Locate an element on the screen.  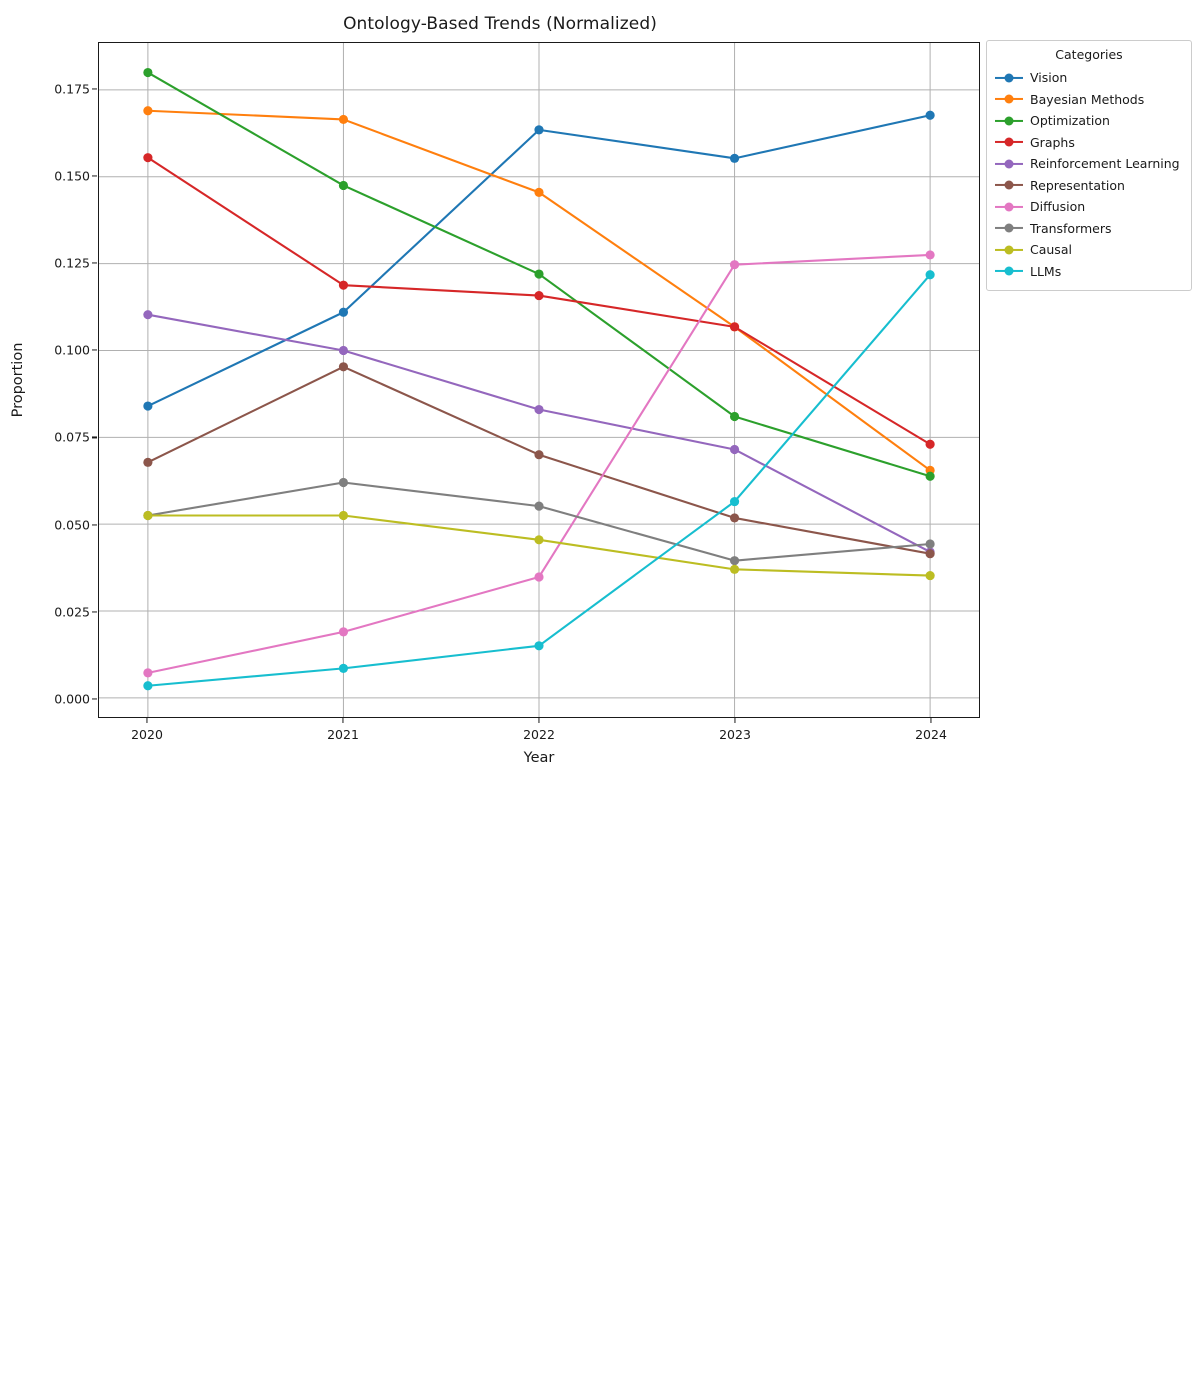
legend-item: Diffusion is located at coordinates (1089, 207).